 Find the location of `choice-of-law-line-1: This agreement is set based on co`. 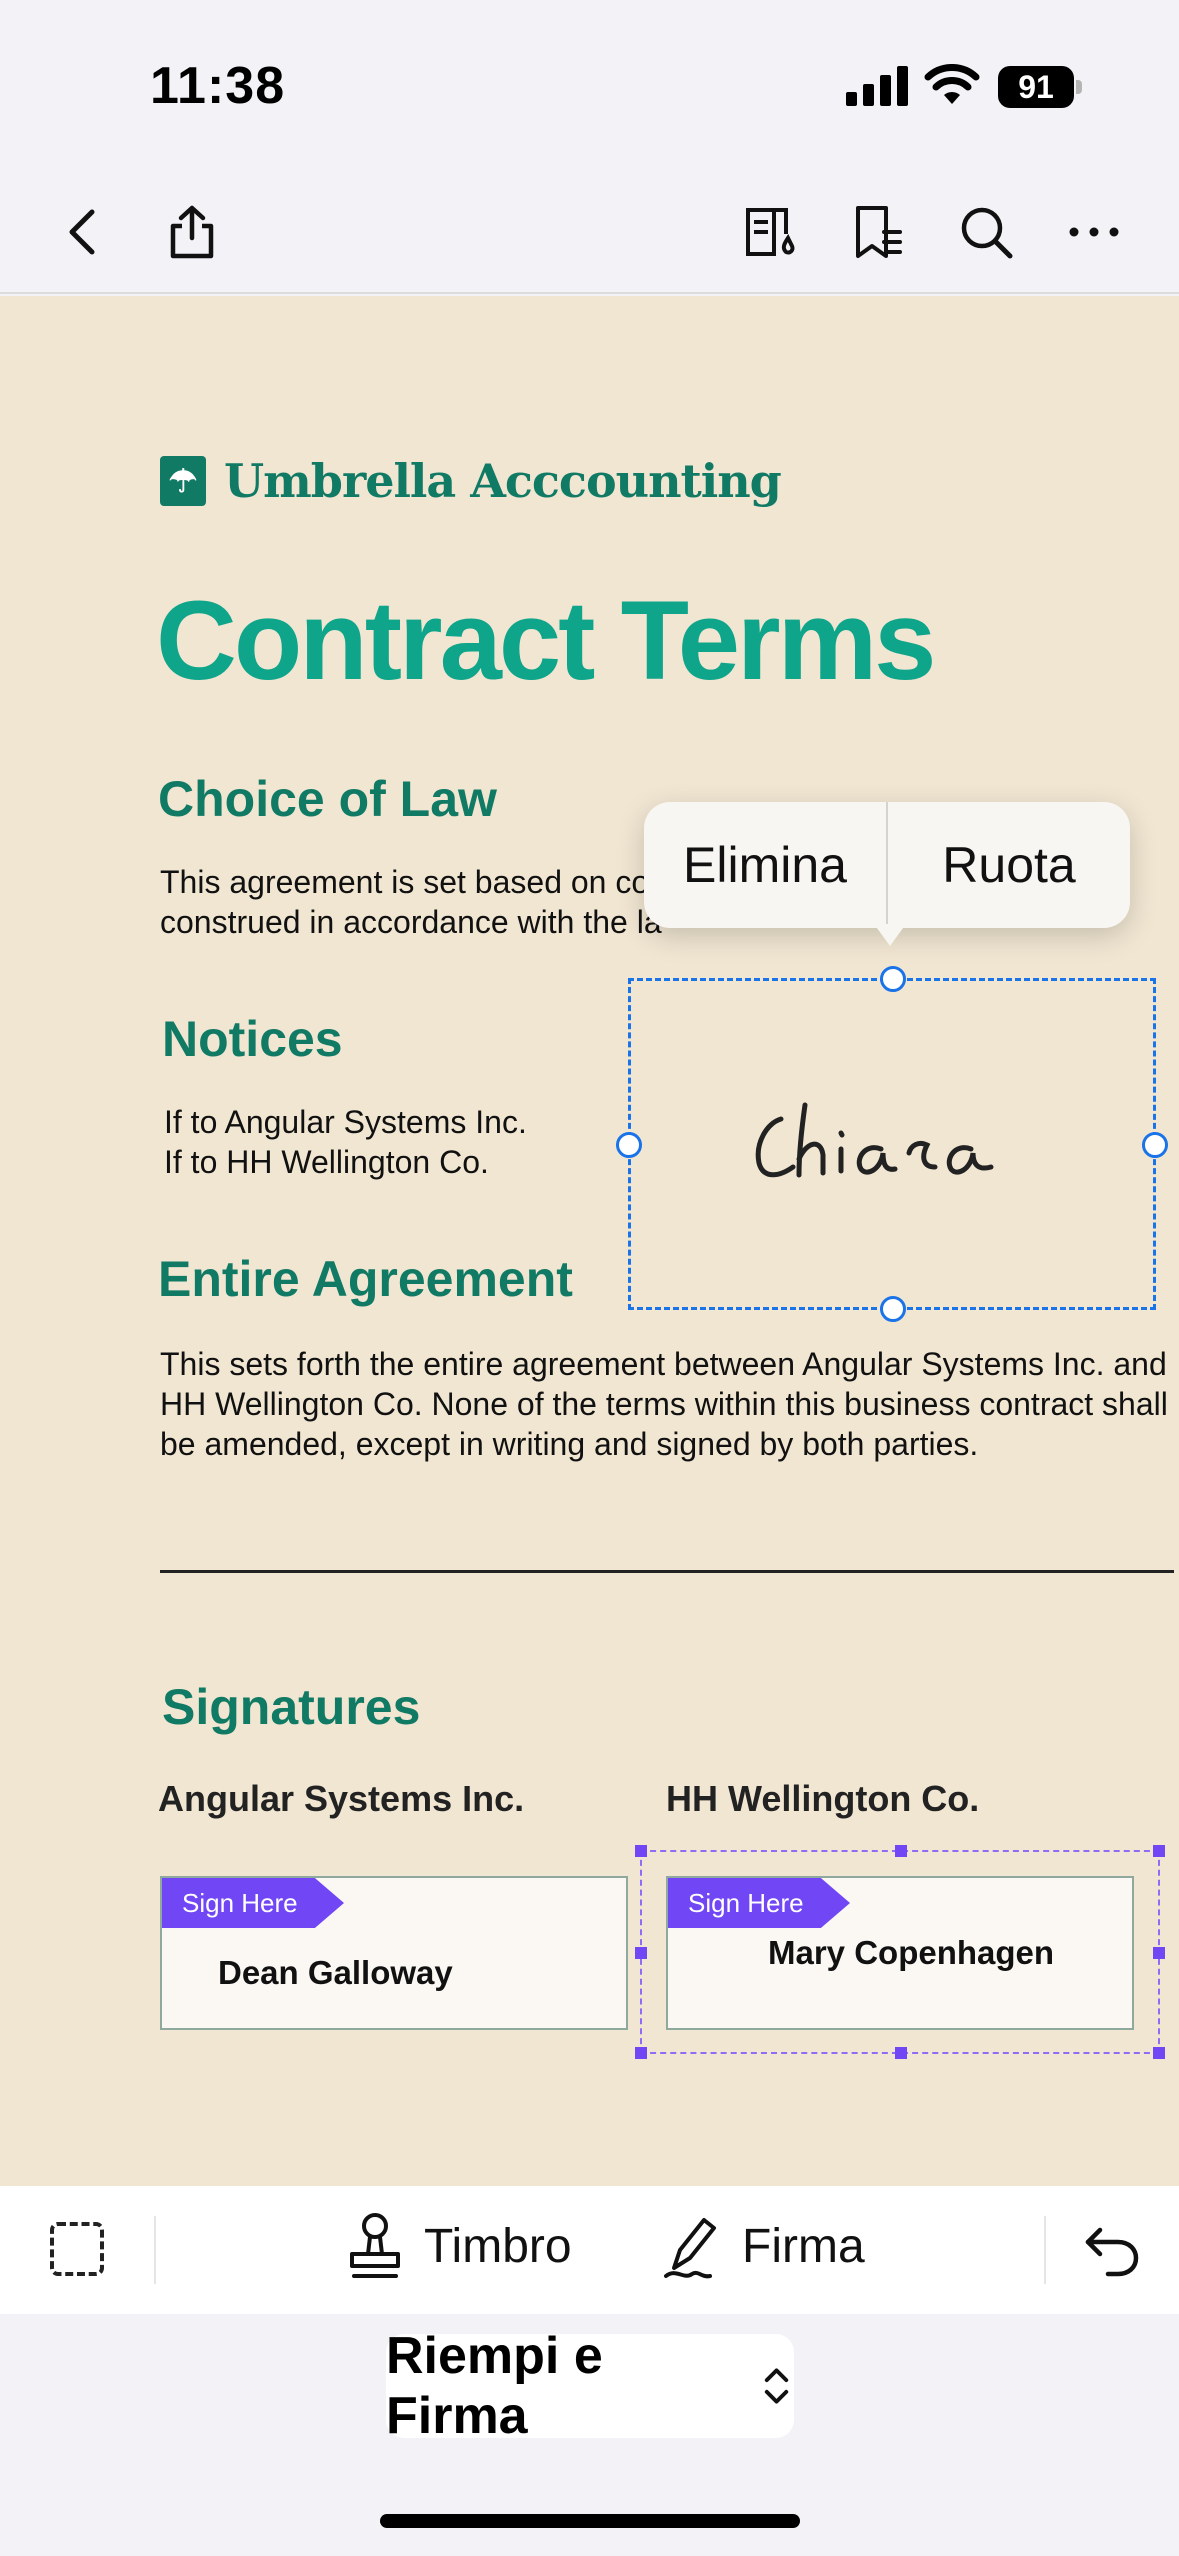

choice-of-law-line-1: This agreement is set based on co is located at coordinates (405, 882).